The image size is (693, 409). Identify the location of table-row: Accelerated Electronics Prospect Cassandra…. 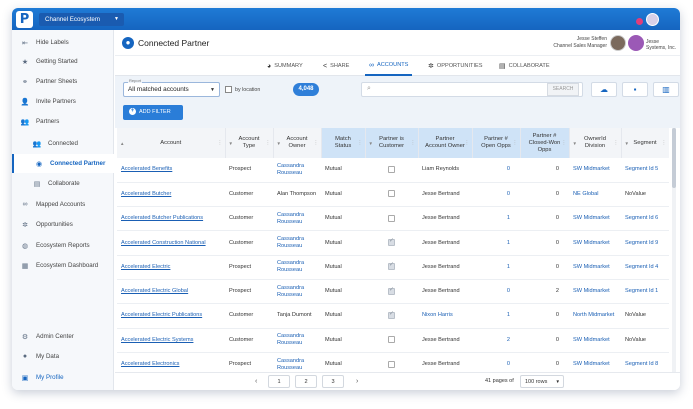
(393, 362).